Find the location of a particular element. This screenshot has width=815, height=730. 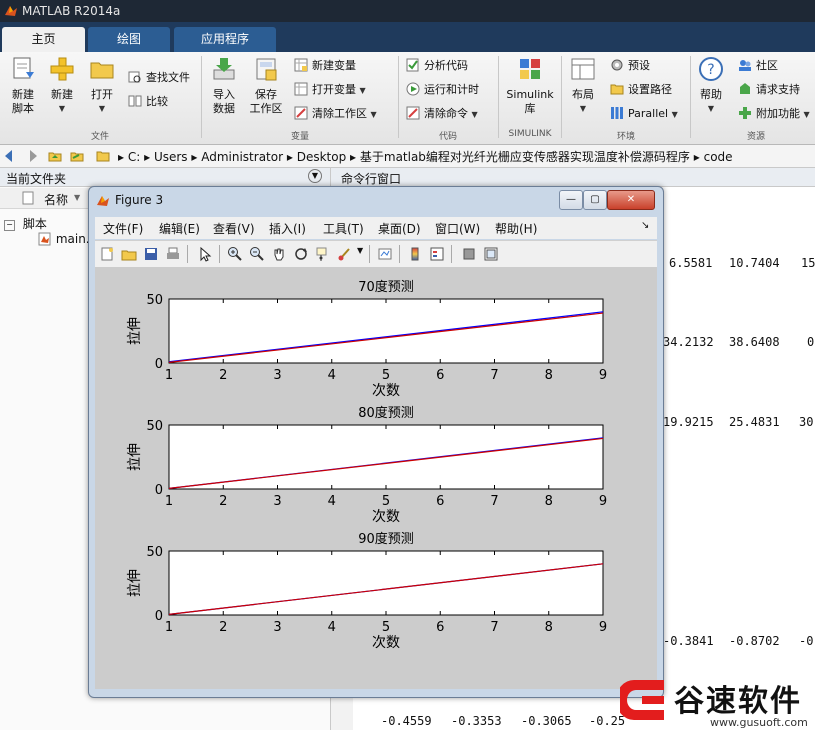

breadcrumb-item: C: is located at coordinates (134, 157).